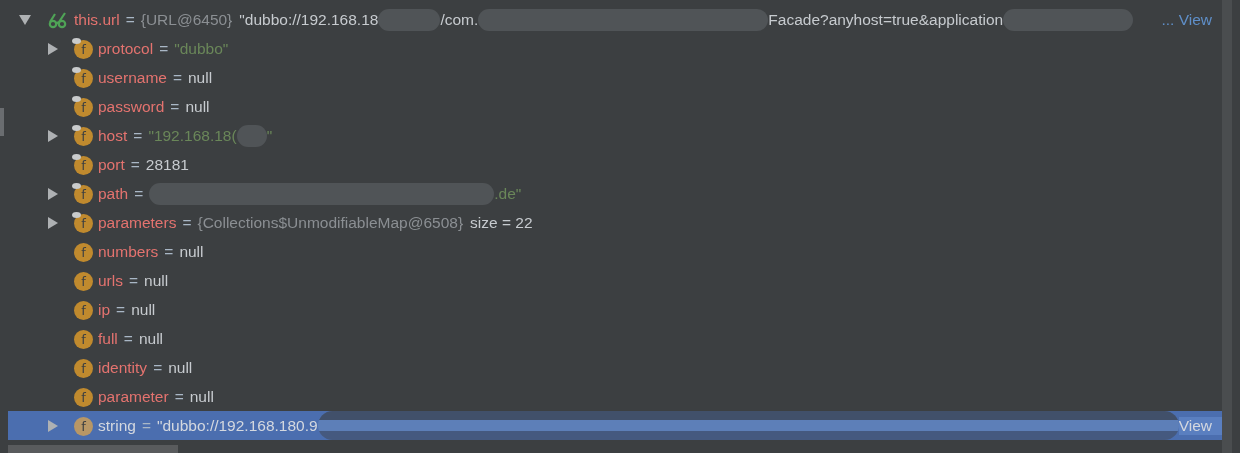 The width and height of the screenshot is (1240, 453). I want to click on tree-row: f protocol = "dubbo", so click(615, 48).